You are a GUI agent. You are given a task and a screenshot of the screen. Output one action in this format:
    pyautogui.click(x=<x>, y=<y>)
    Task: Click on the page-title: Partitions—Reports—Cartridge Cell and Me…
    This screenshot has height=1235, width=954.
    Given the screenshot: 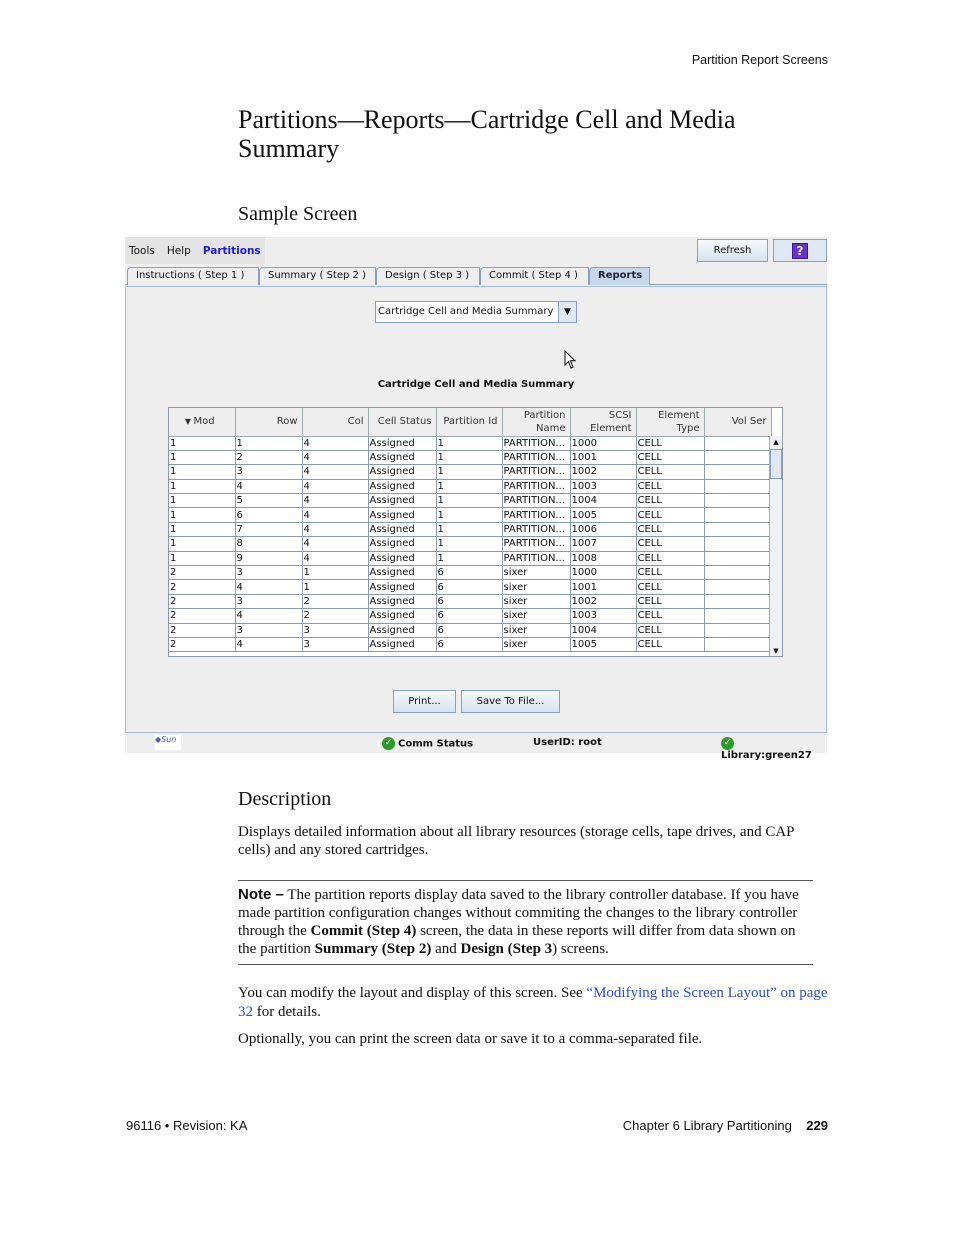 What is the action you would take?
    pyautogui.click(x=487, y=134)
    